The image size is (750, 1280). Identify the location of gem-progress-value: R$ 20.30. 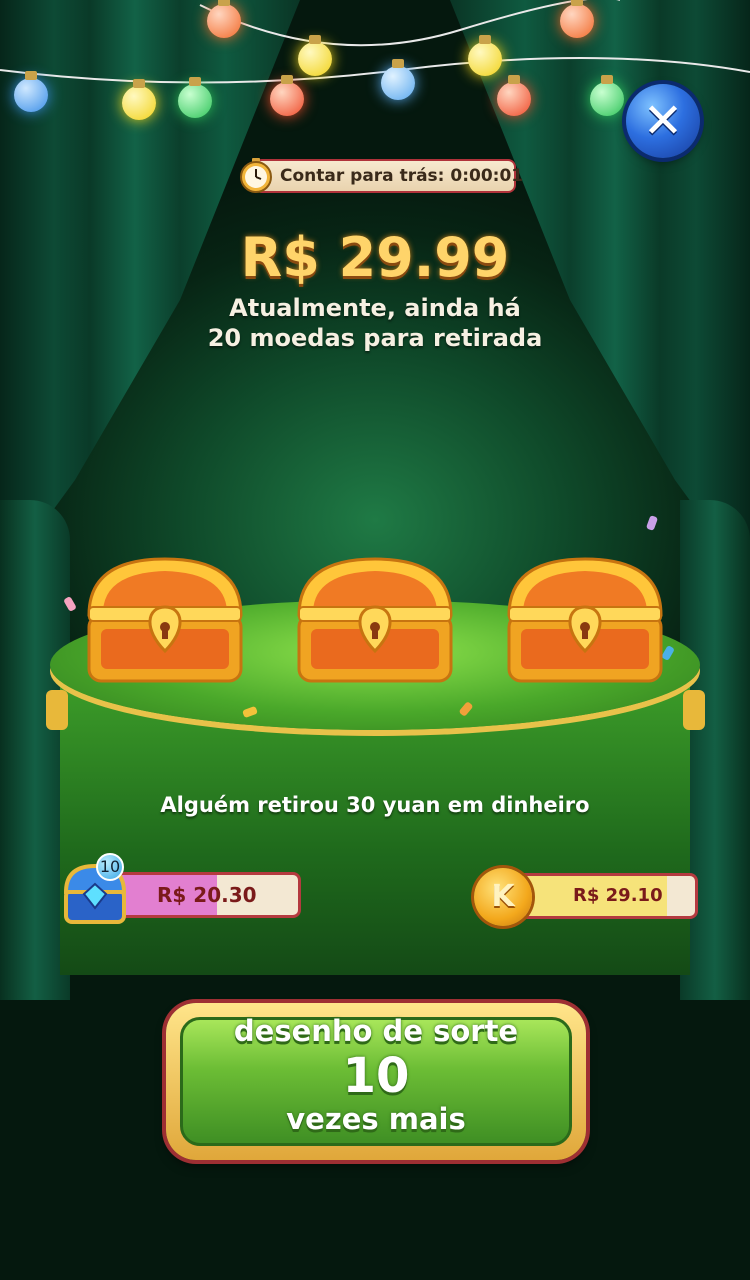
(207, 895).